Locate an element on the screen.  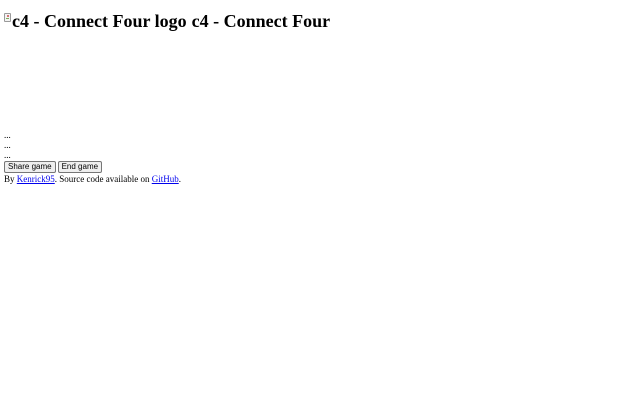
github-link: GitHub is located at coordinates (165, 179).